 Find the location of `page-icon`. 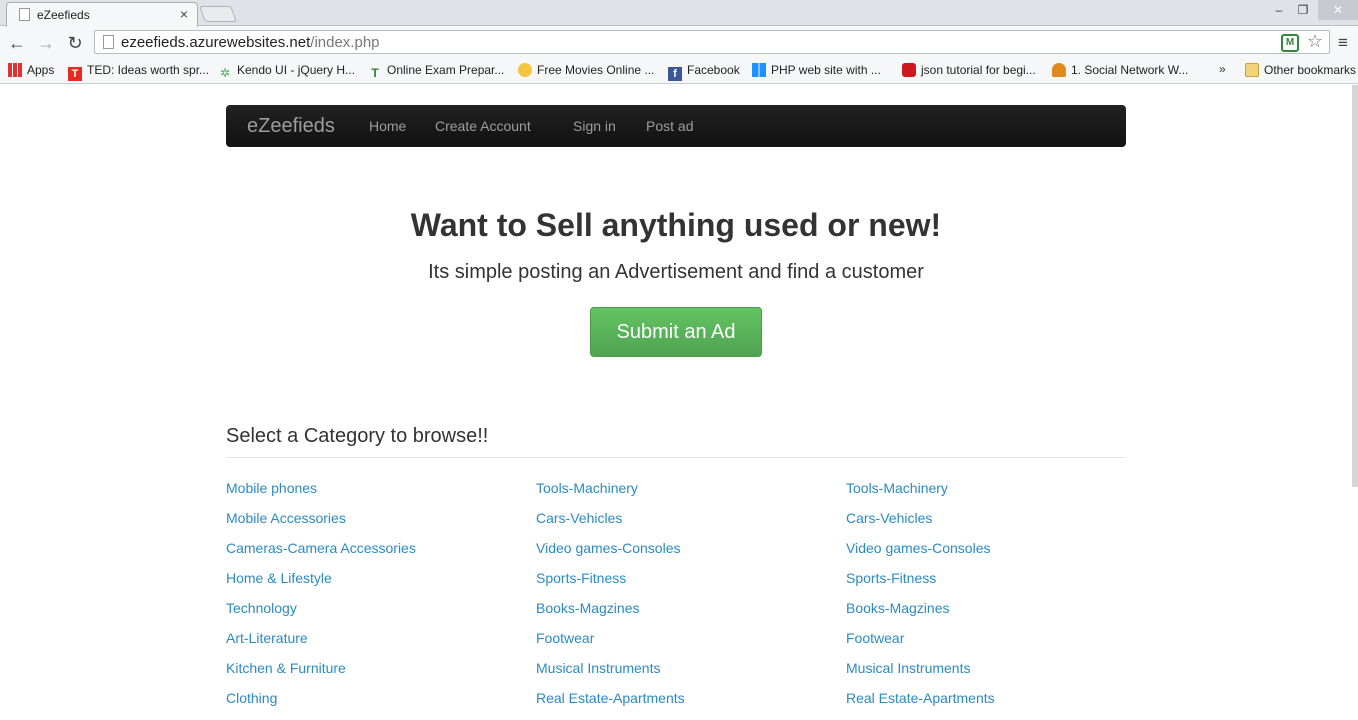

page-icon is located at coordinates (108, 42).